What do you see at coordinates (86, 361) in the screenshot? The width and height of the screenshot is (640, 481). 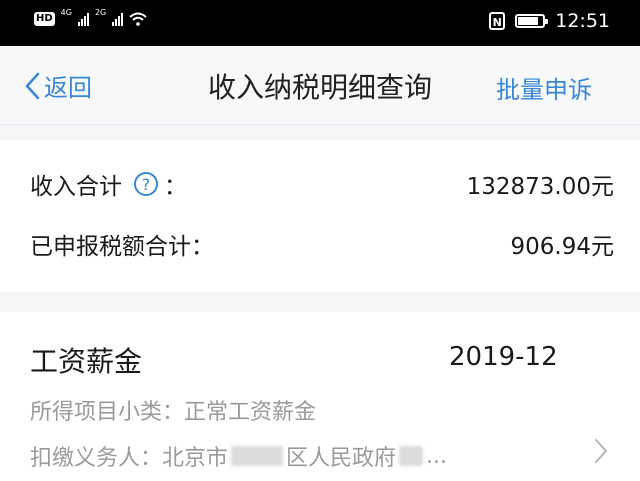 I see `record-category: 工资薪金` at bounding box center [86, 361].